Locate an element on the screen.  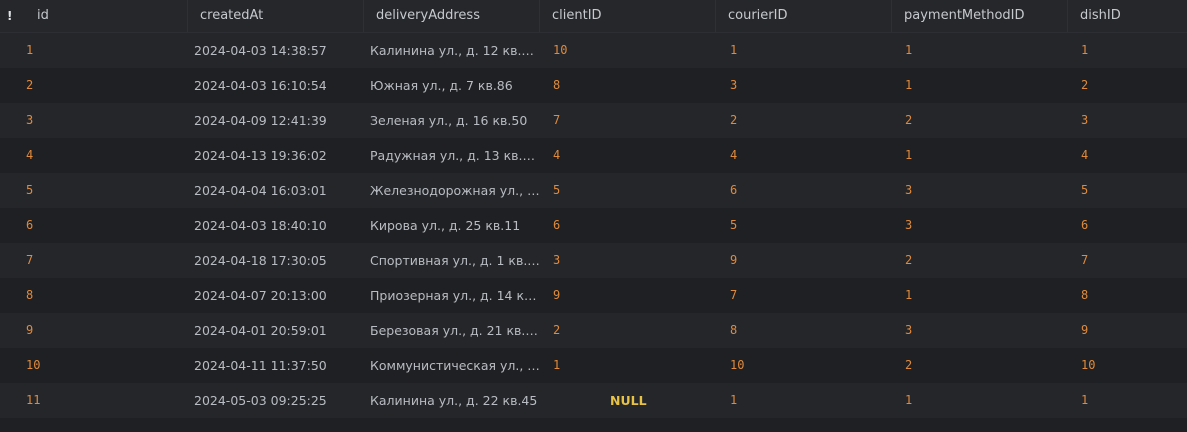
cell-clientID: NULL is located at coordinates (627, 400).